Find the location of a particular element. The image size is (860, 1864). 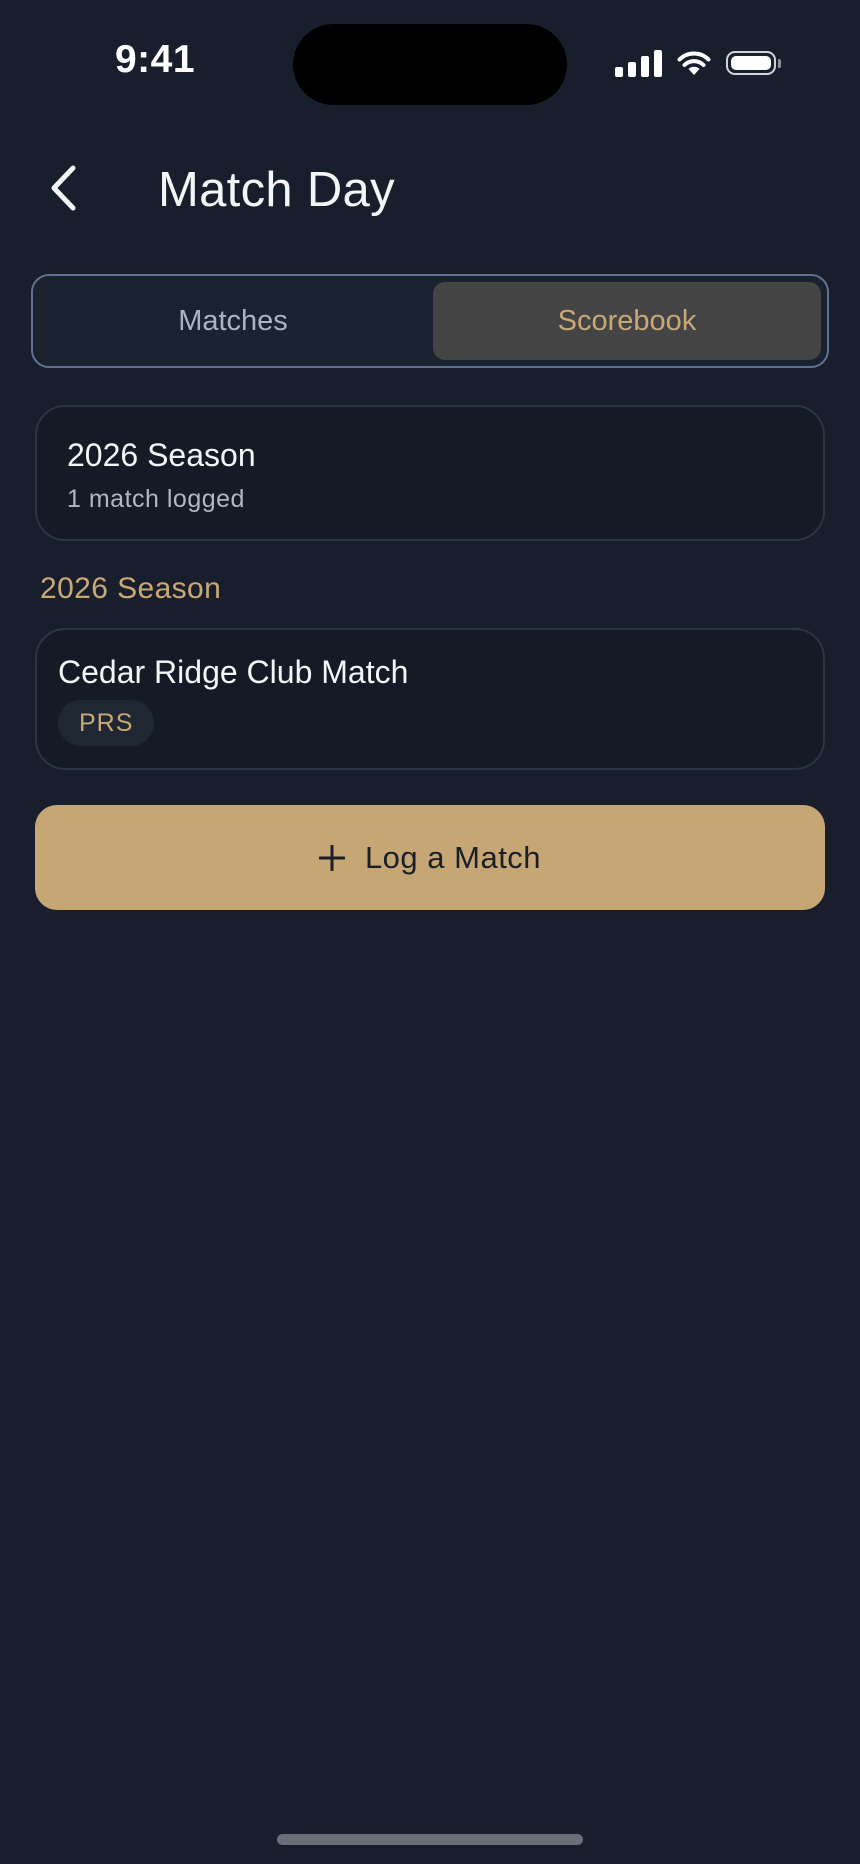

match-name: Cedar Ridge Club Match is located at coordinates (233, 672).